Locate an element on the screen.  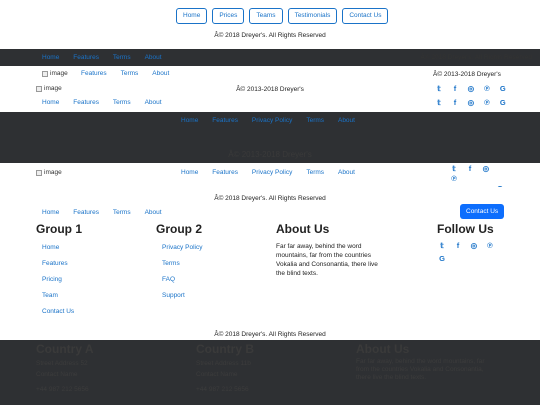
group2-faq-link: FAQ is located at coordinates (209, 279).